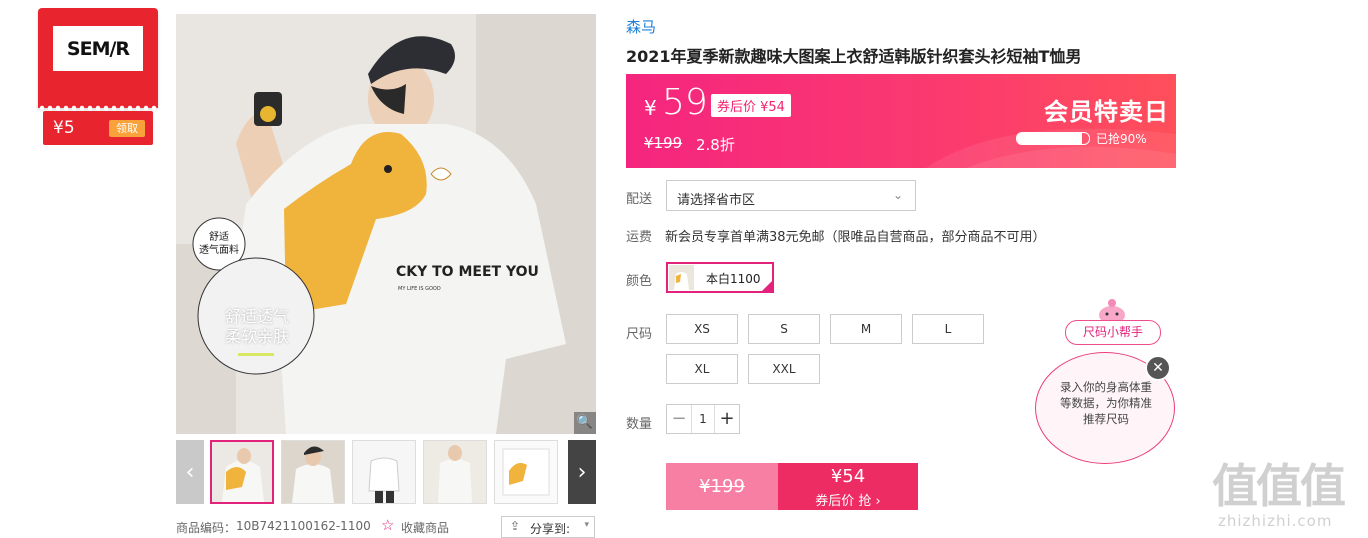 Image resolution: width=1368 pixels, height=538 pixels. What do you see at coordinates (127, 128) in the screenshot?
I see `coupon-claim-button: 领取` at bounding box center [127, 128].